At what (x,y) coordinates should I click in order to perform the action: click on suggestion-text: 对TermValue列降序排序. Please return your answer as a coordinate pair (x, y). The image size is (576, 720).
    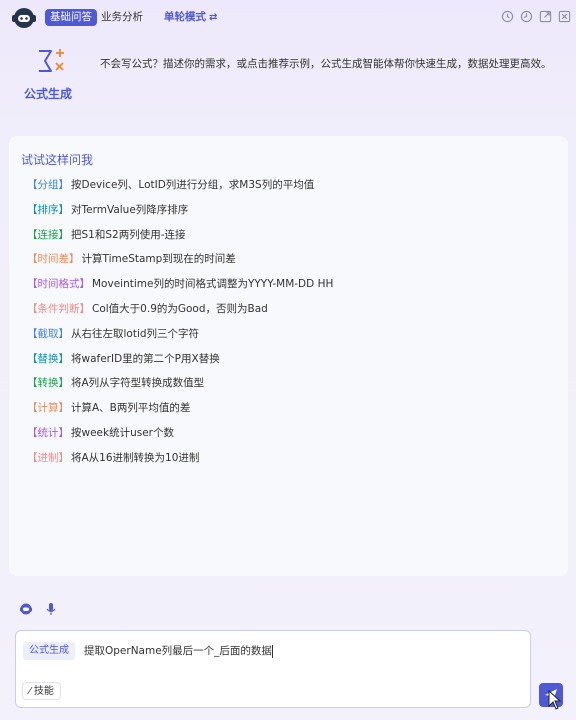
    Looking at the image, I should click on (130, 209).